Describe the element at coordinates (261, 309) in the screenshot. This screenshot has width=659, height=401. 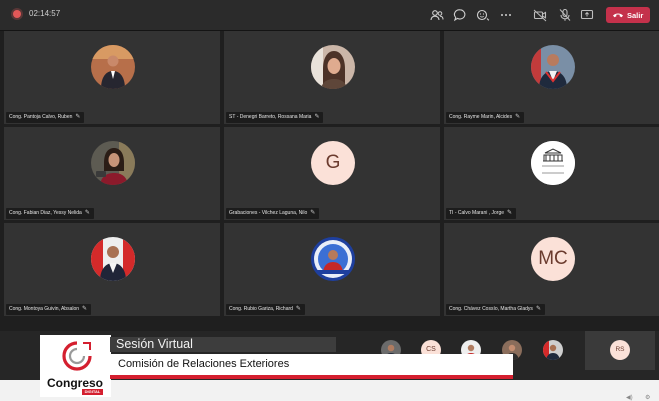
I see `participant-name: Cong. Rubio Gariza, Richard` at that location.